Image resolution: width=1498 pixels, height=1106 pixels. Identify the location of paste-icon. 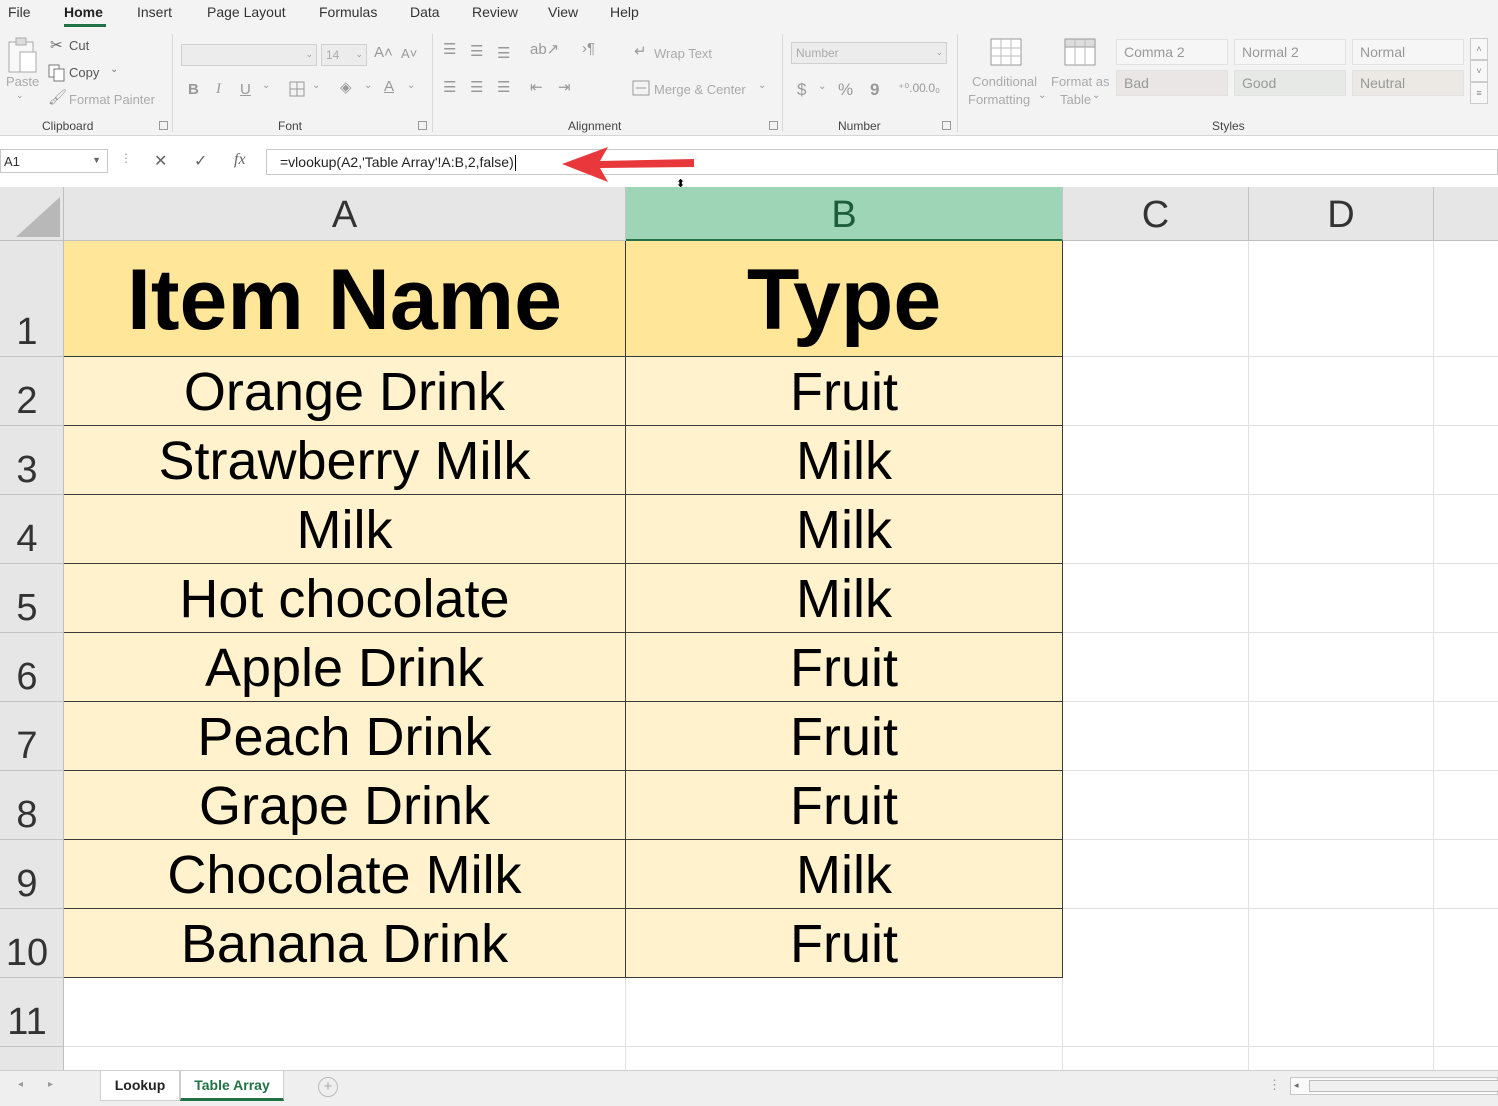
(23, 56).